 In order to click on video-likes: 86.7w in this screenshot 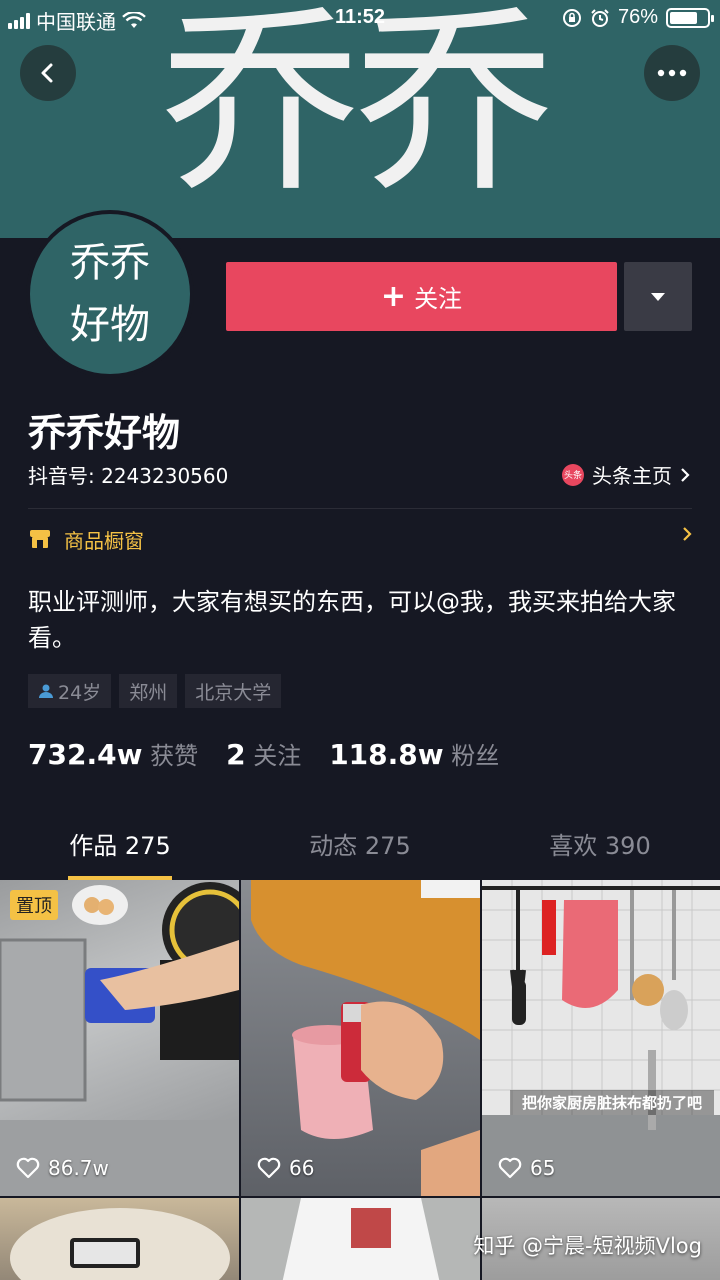, I will do `click(62, 1168)`.